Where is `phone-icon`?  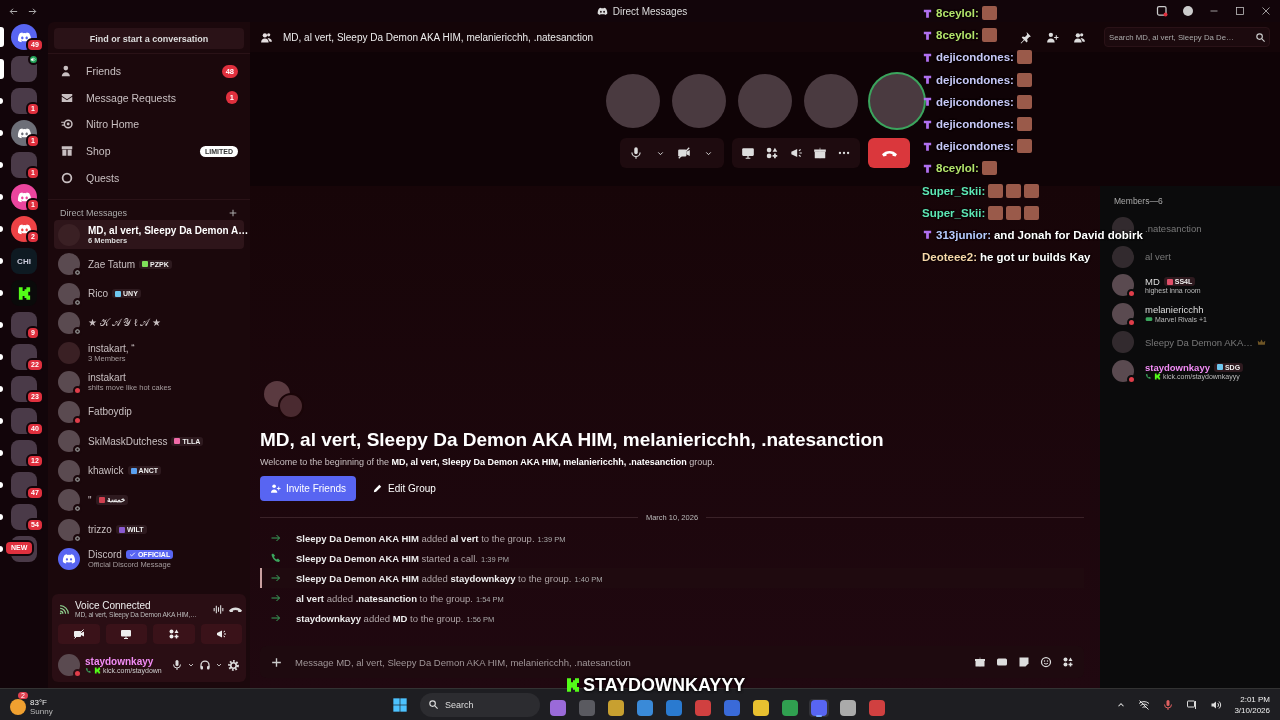 phone-icon is located at coordinates (1148, 376).